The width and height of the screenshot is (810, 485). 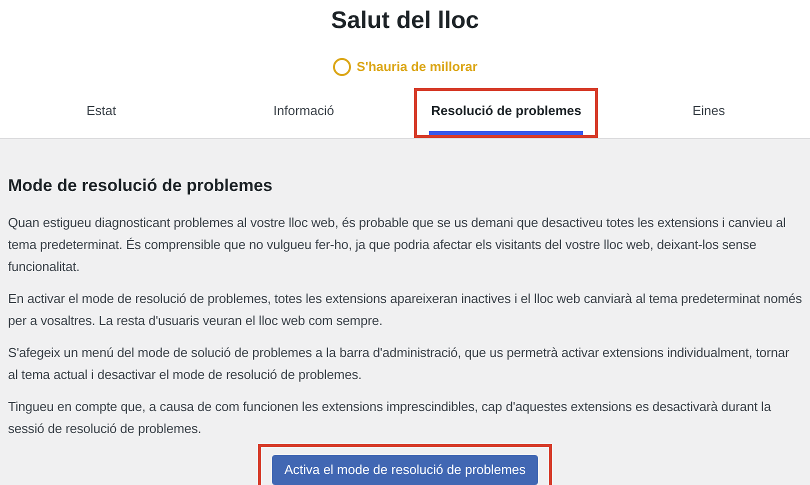 I want to click on status-label: S'hauria de millorar, so click(x=417, y=67).